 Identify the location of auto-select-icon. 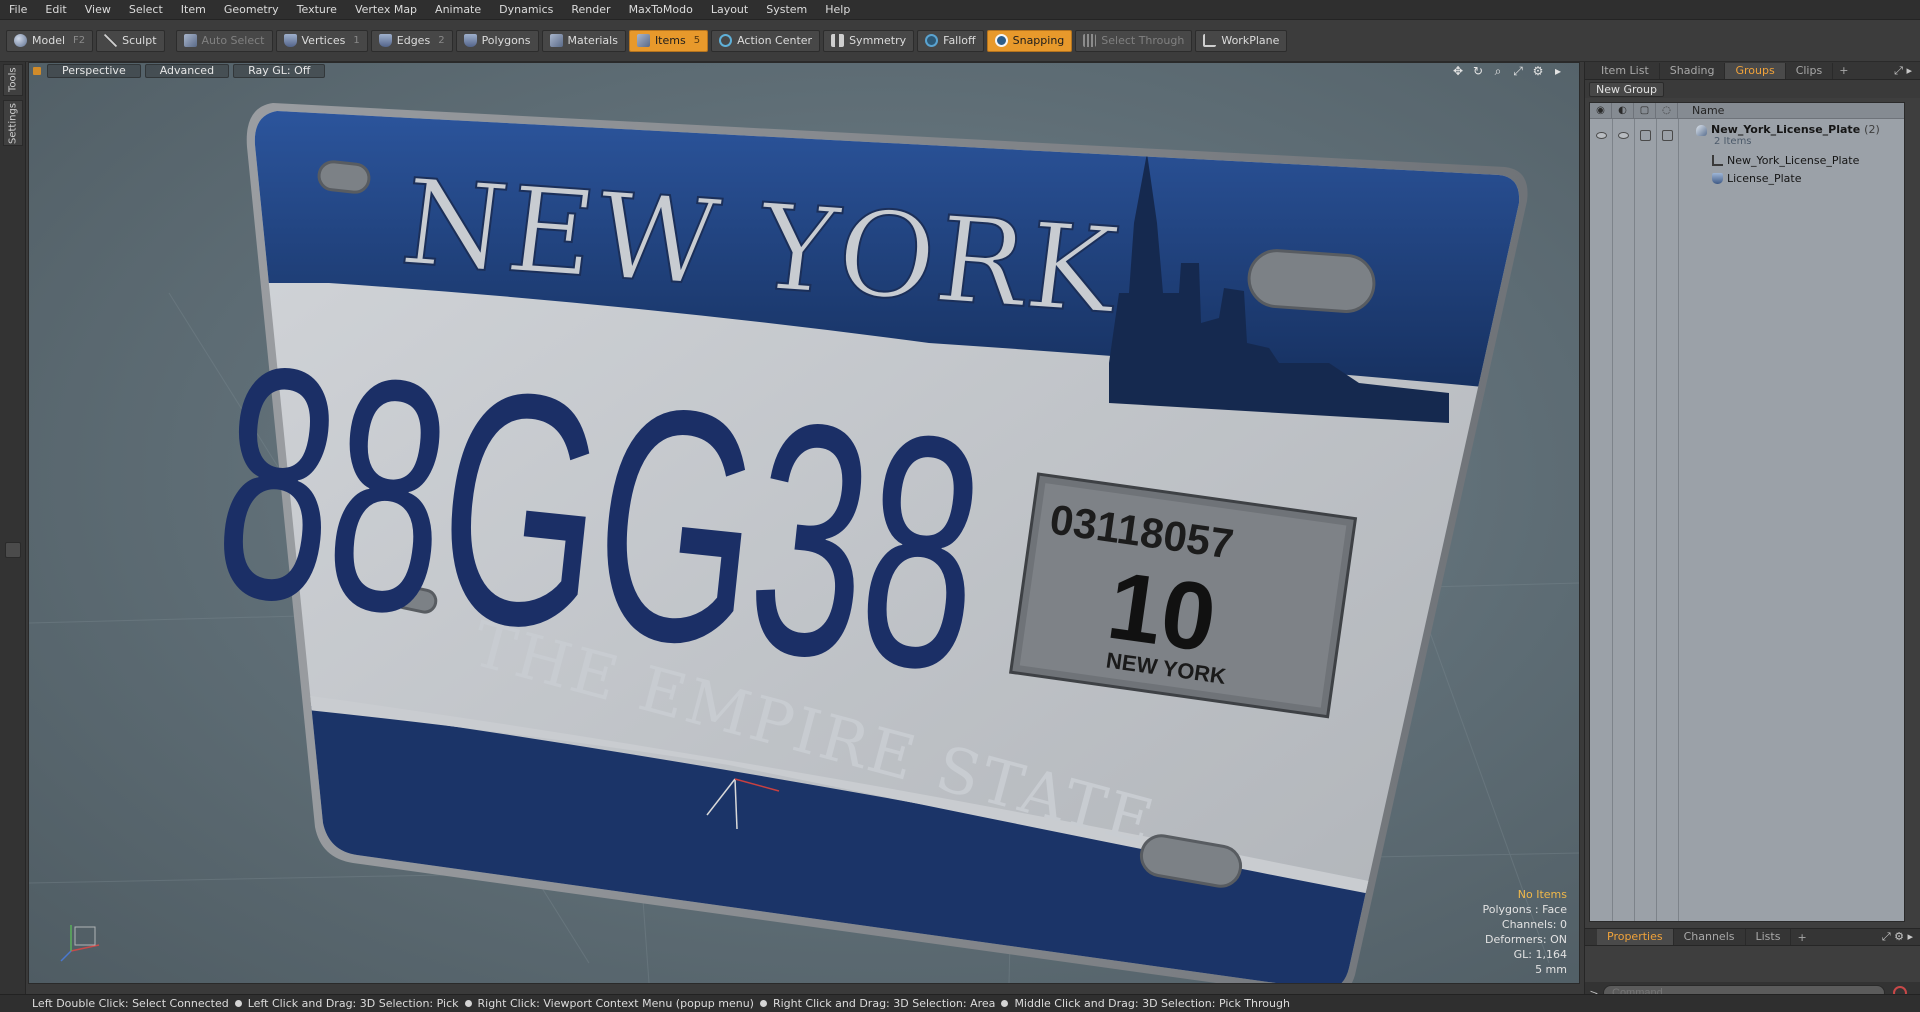
(190, 40).